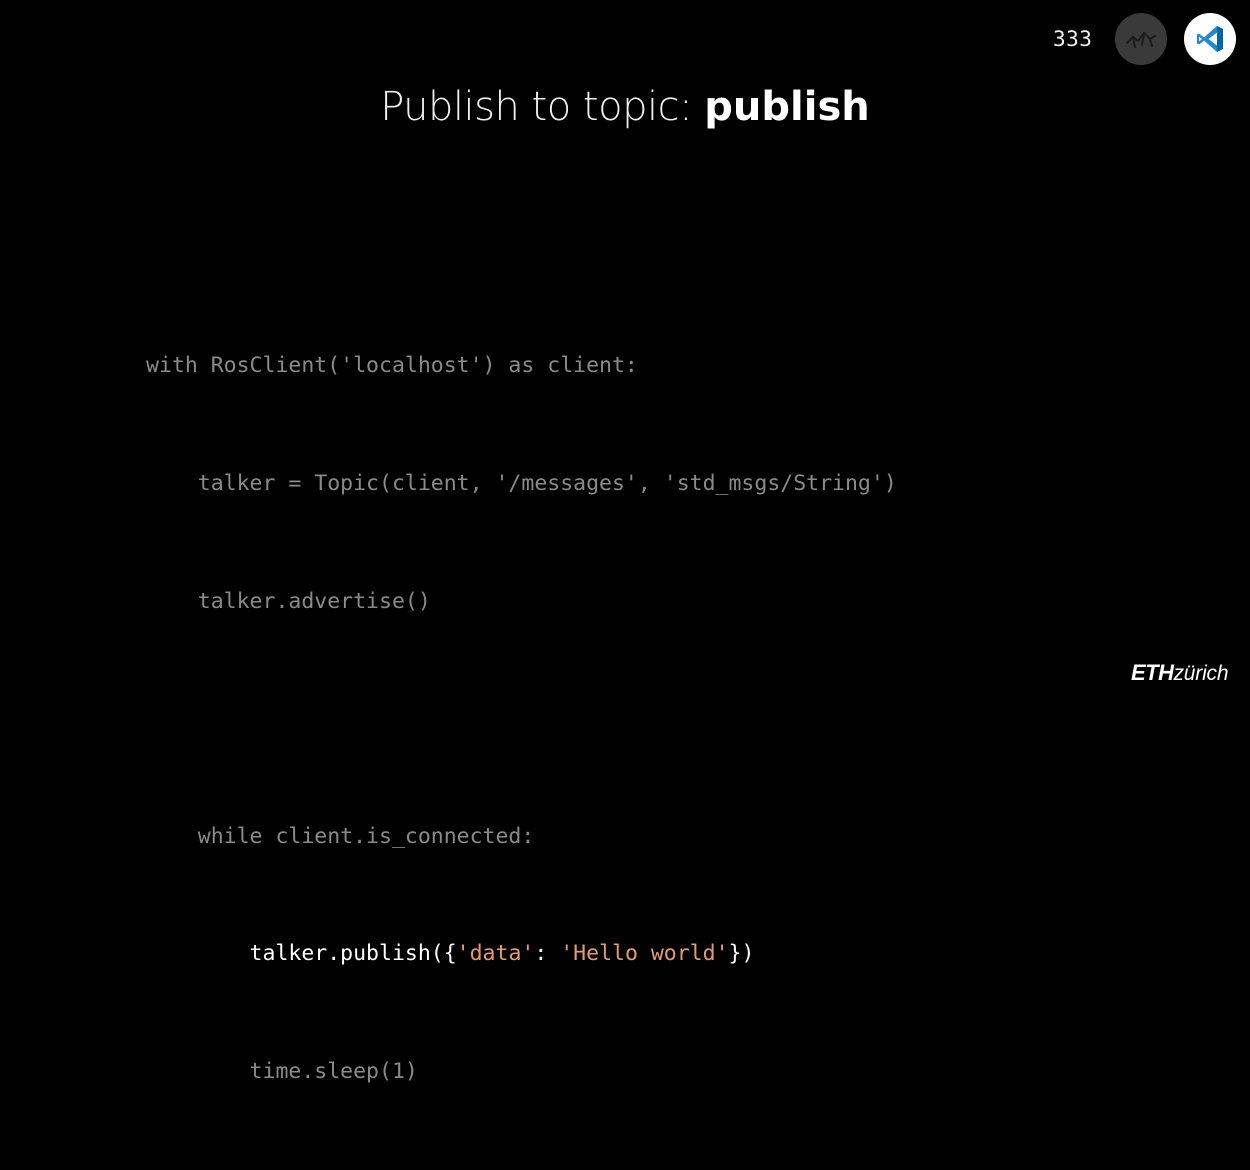 The height and width of the screenshot is (1170, 1250). What do you see at coordinates (282, 1071) in the screenshot?
I see `code-line: time.sleep(1)` at bounding box center [282, 1071].